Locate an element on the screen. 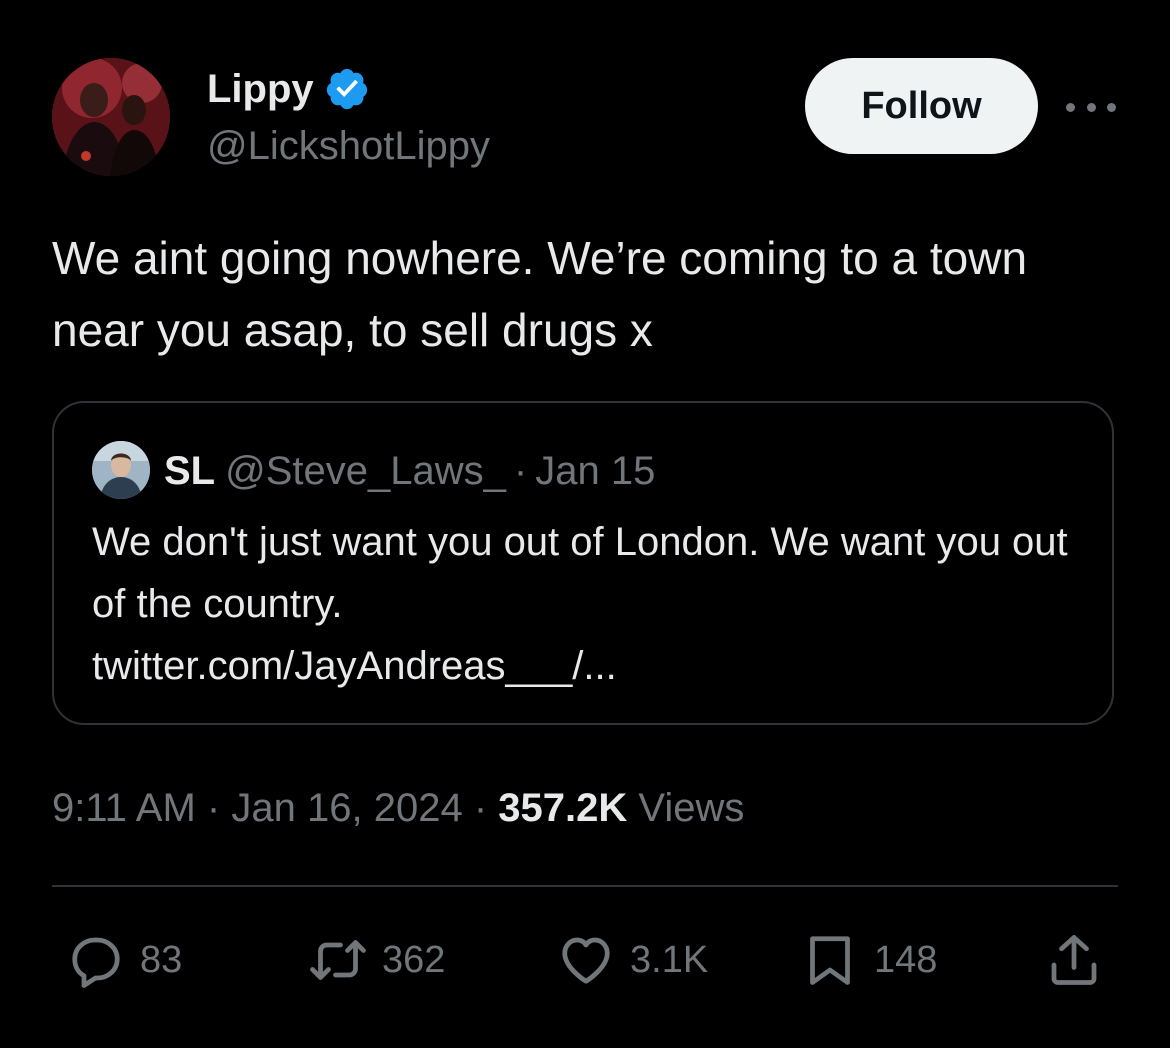  bookmark-button: 148 is located at coordinates (868, 960).